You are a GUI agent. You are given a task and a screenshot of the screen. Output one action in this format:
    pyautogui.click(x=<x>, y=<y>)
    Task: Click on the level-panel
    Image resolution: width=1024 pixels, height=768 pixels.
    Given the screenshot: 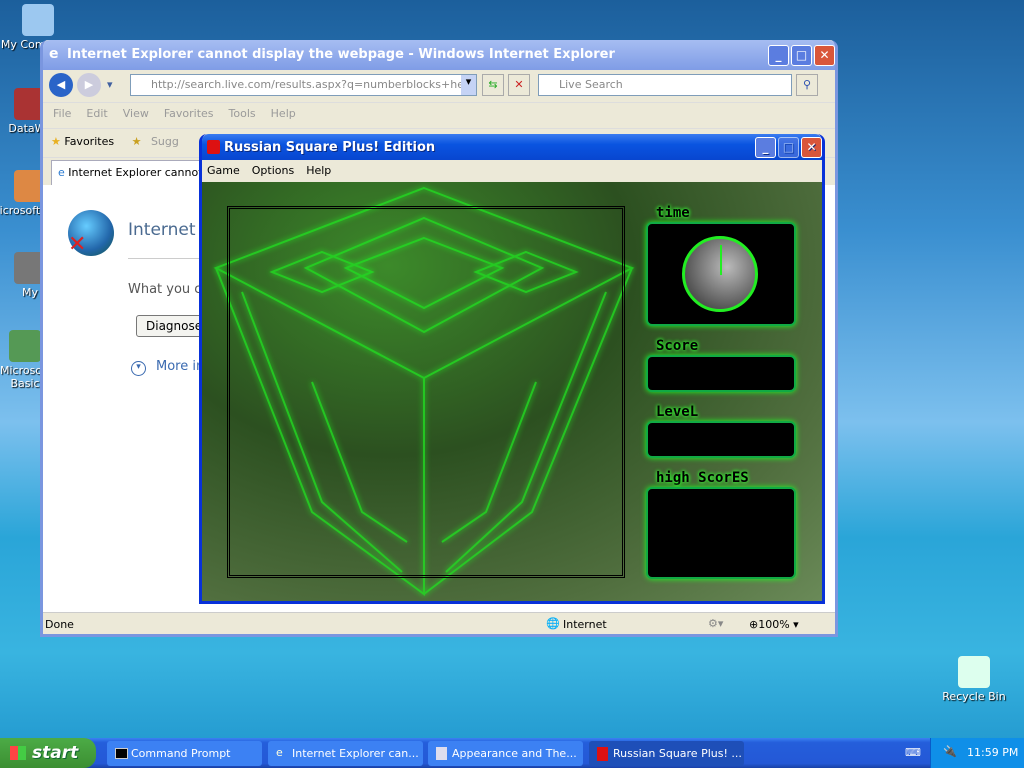 What is the action you would take?
    pyautogui.click(x=721, y=439)
    